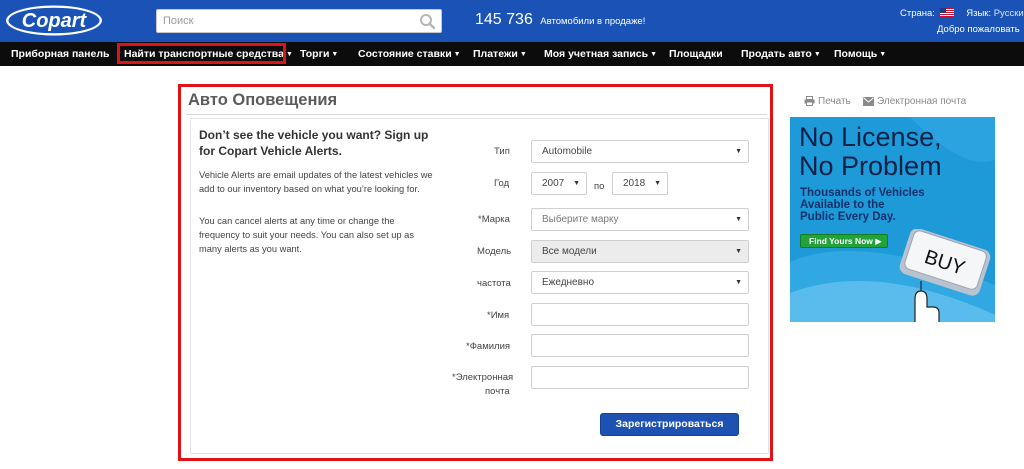 This screenshot has height=469, width=1024. What do you see at coordinates (696, 54) in the screenshot?
I see `nav-locations: Площадки` at bounding box center [696, 54].